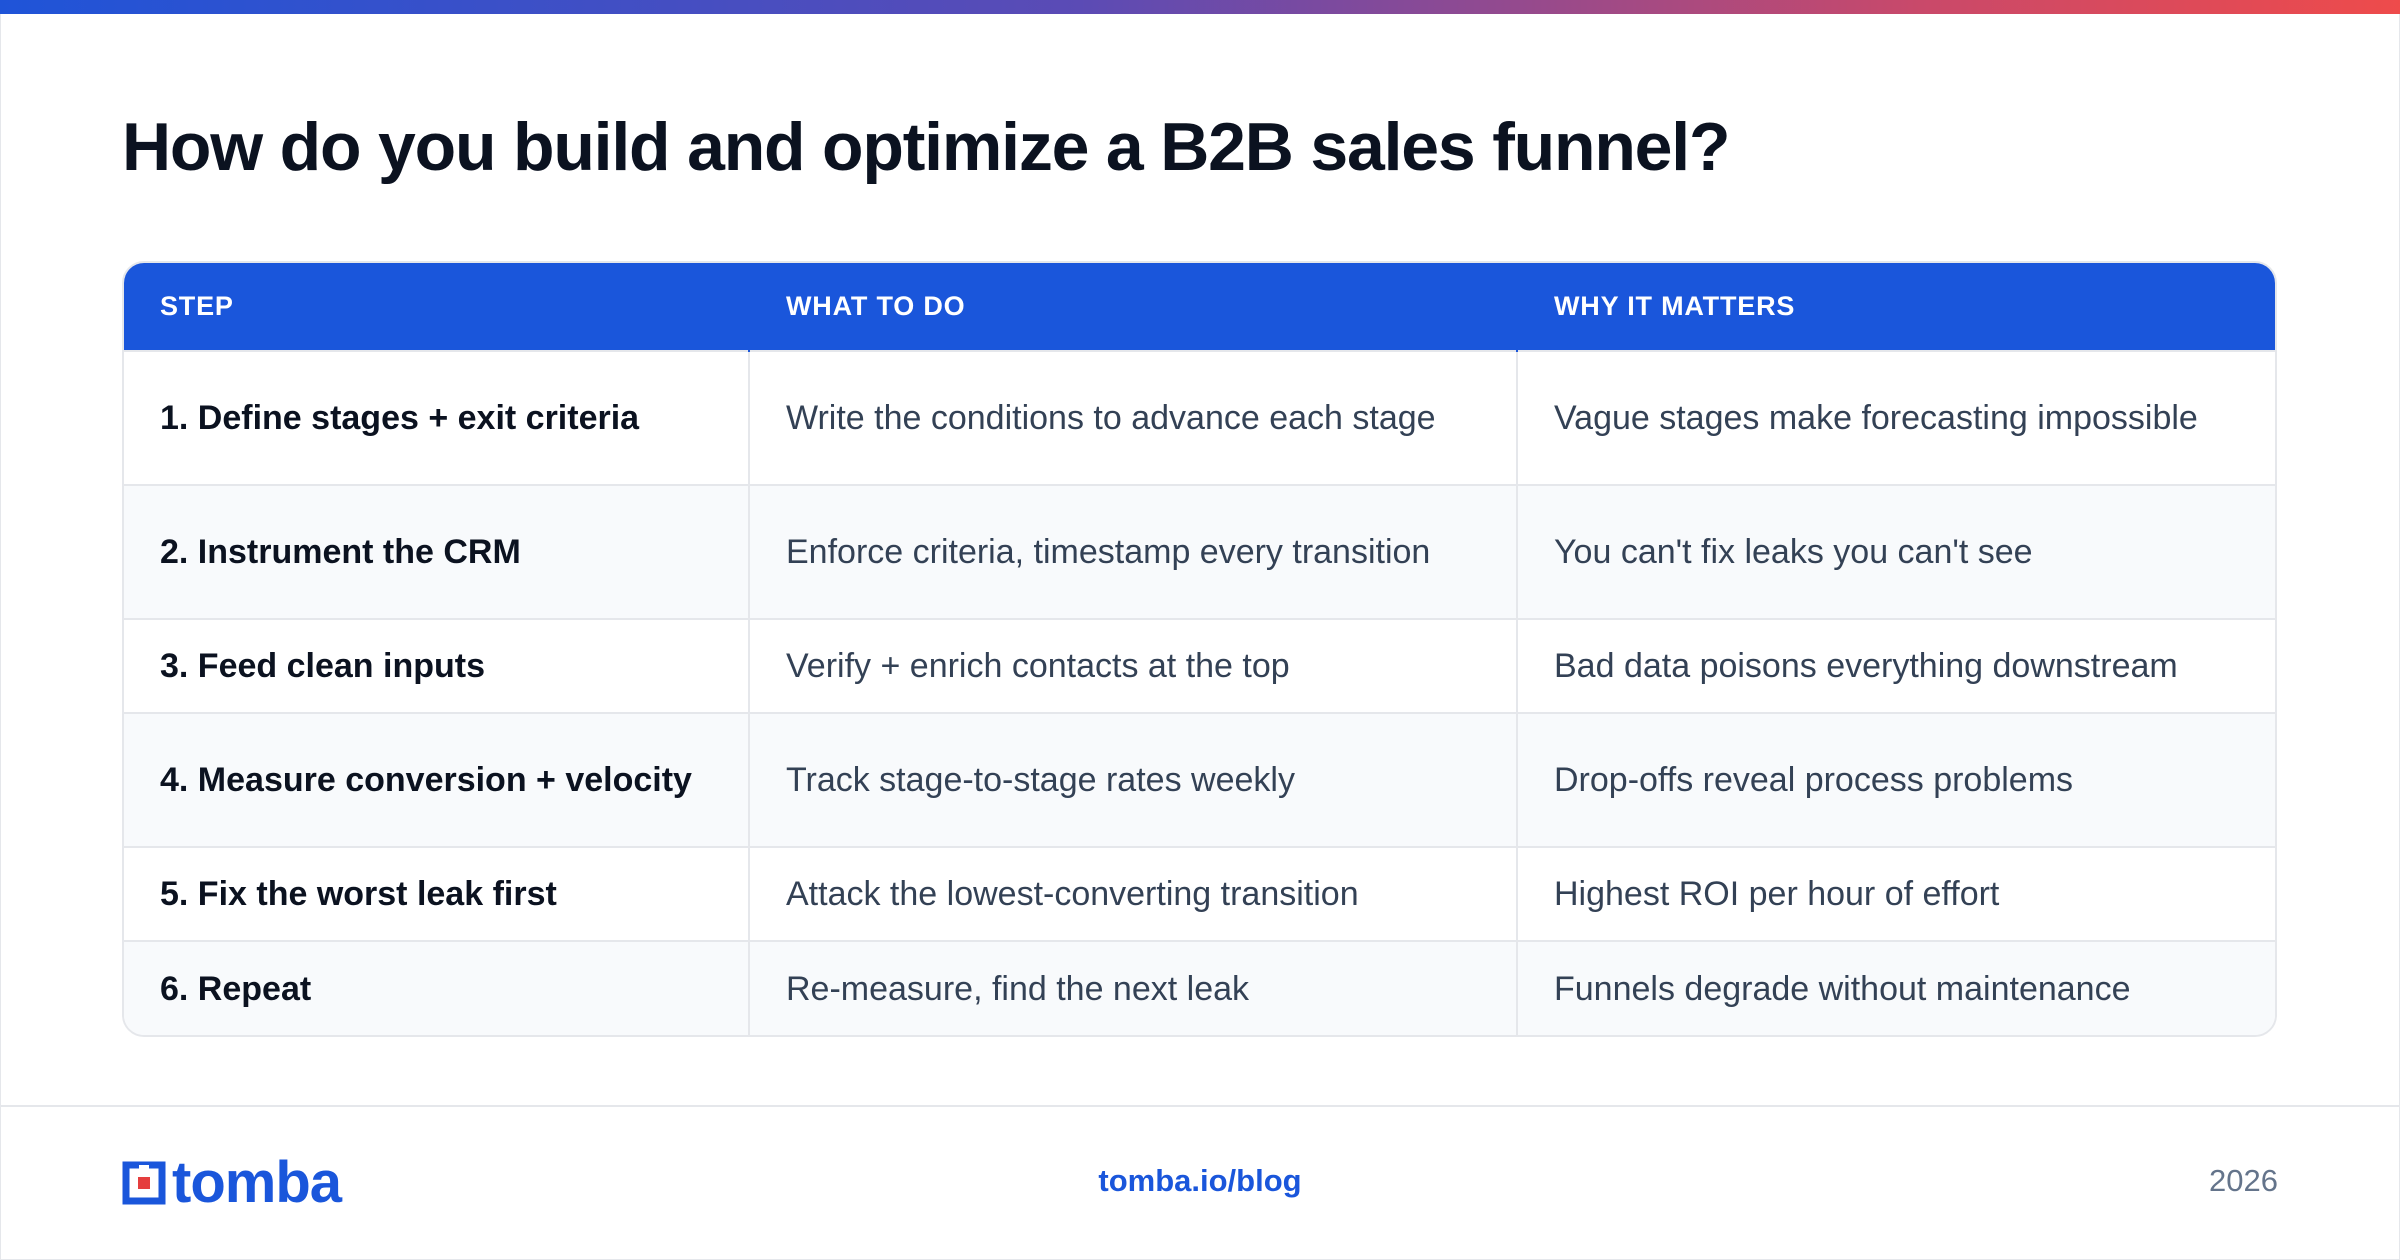 The width and height of the screenshot is (2400, 1260). I want to click on header-why-it-matters: WHY IT MATTERS, so click(1895, 307).